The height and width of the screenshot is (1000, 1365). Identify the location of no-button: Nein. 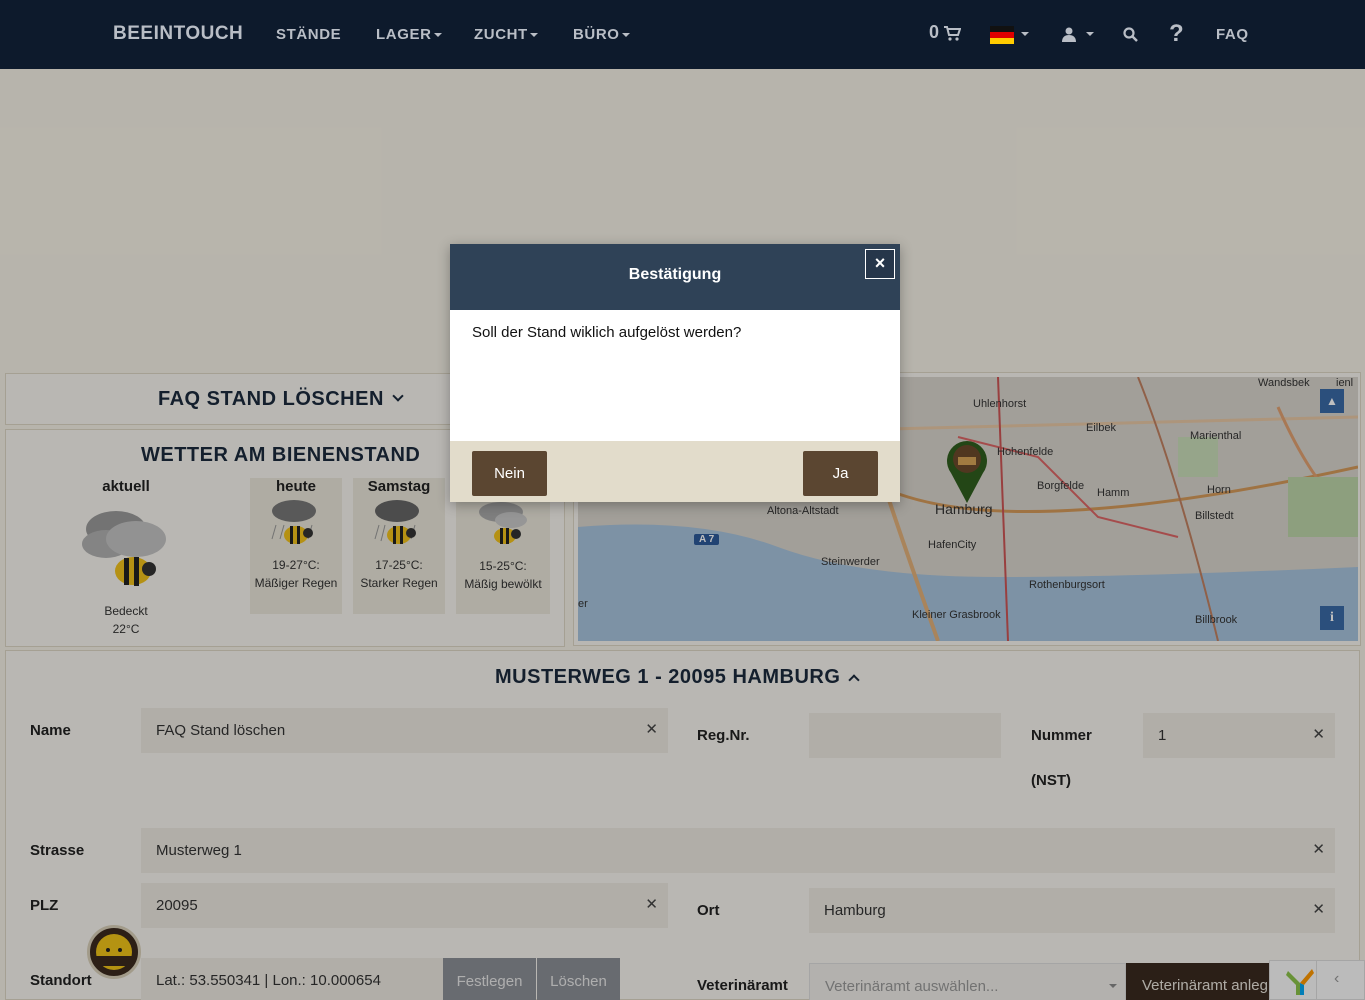
(509, 473).